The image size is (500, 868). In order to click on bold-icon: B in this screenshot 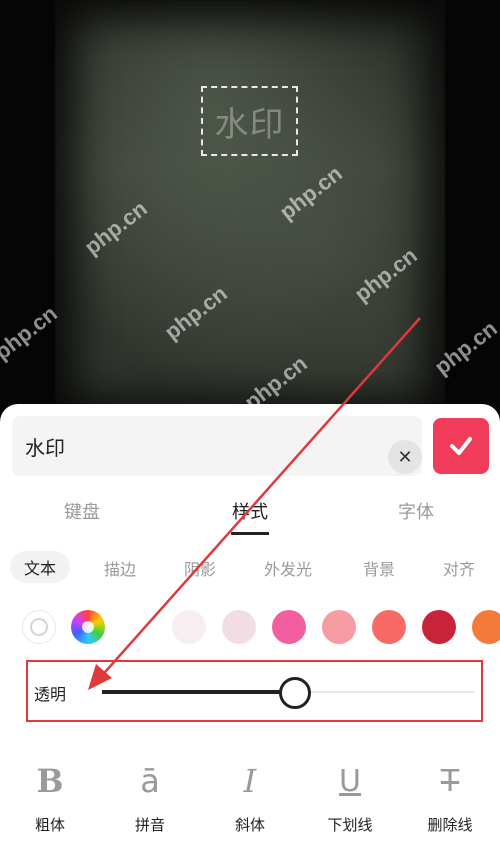, I will do `click(50, 781)`.